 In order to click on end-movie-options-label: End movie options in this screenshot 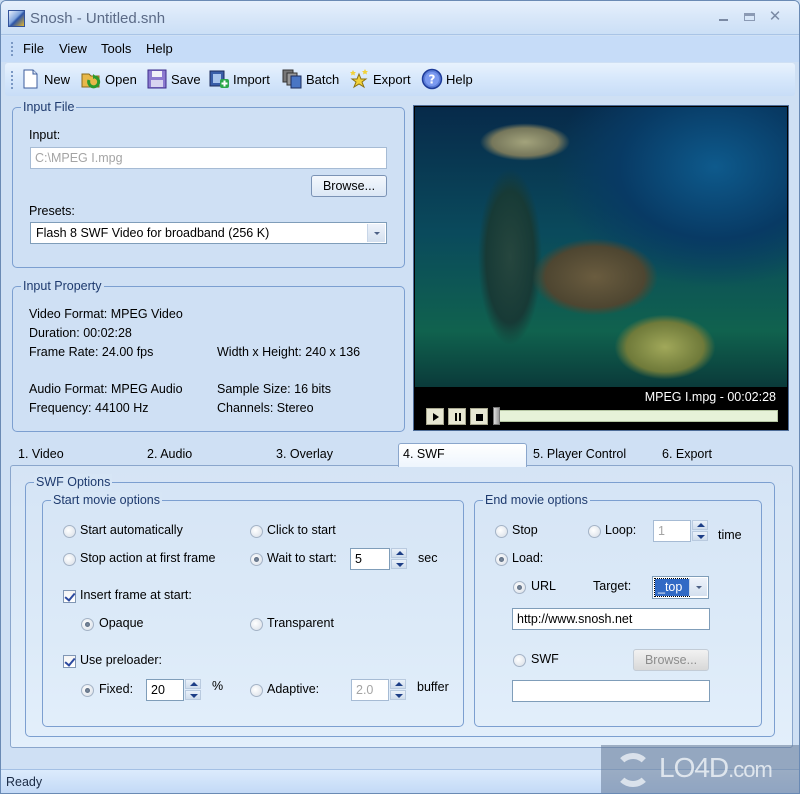, I will do `click(536, 500)`.